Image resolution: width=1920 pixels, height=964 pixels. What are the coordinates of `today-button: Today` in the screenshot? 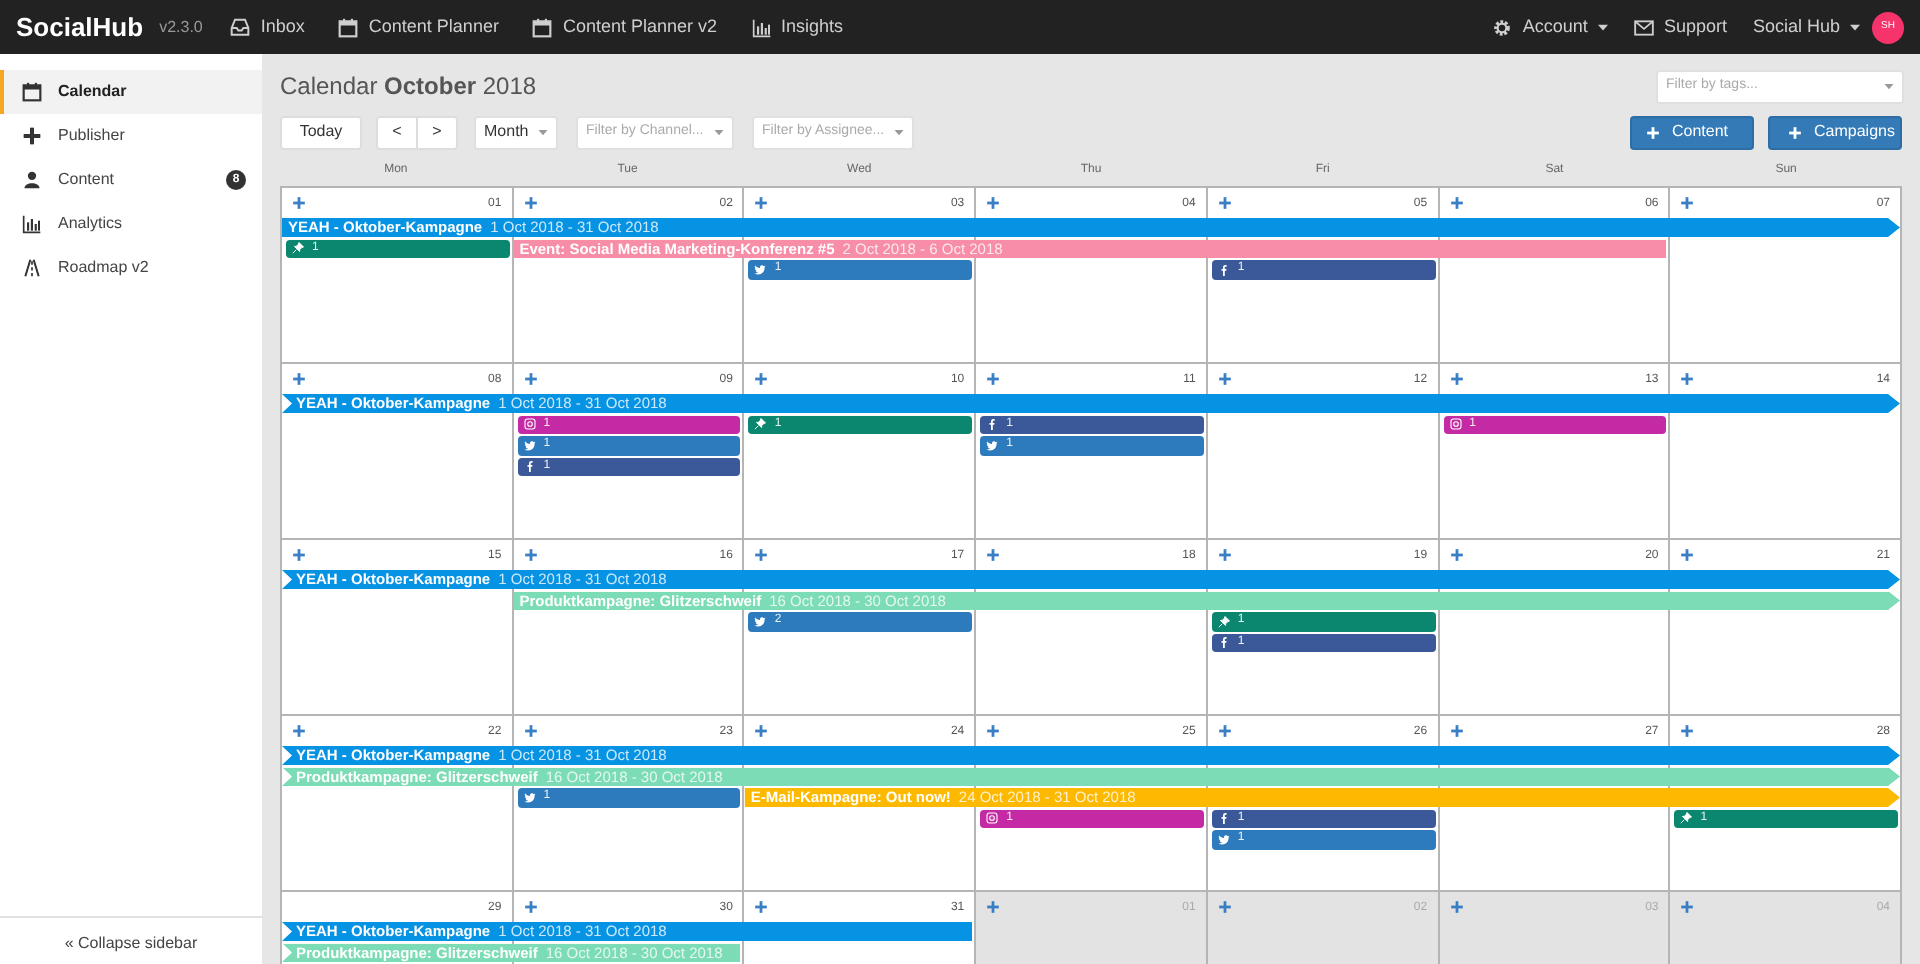 It's located at (321, 132).